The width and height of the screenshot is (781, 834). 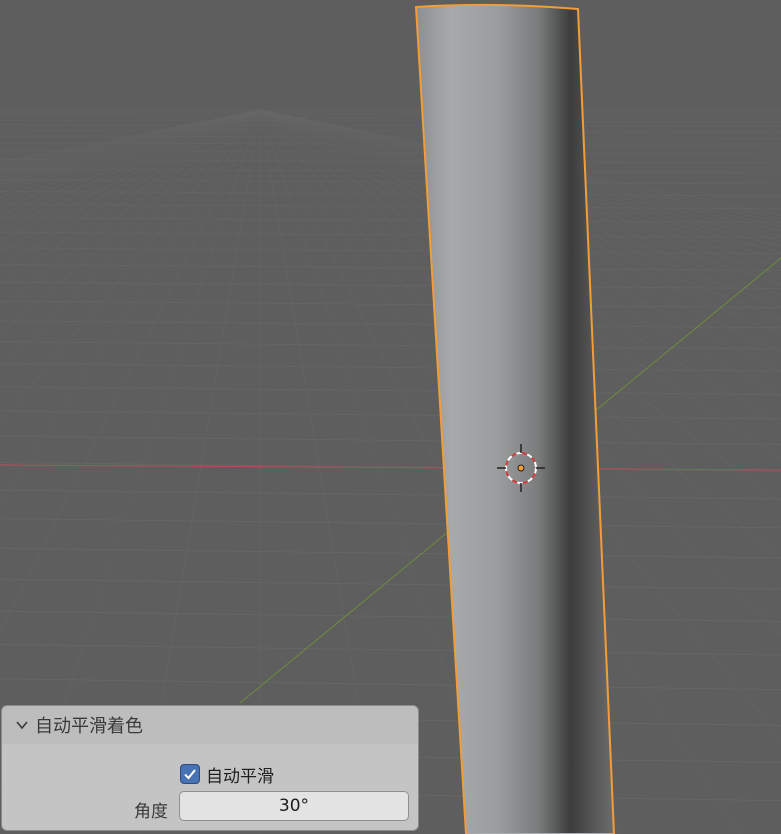 I want to click on operator-panel-body: 自动平滑 角度 30°, so click(x=210, y=787).